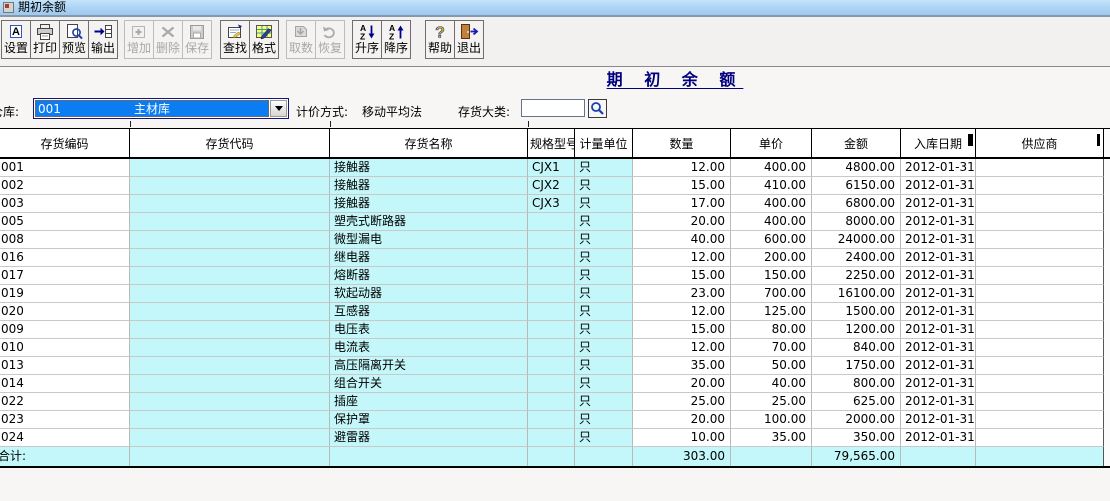 The width and height of the screenshot is (1110, 501). Describe the element at coordinates (771, 240) in the screenshot. I see `cell-unit-price: 600.00` at that location.